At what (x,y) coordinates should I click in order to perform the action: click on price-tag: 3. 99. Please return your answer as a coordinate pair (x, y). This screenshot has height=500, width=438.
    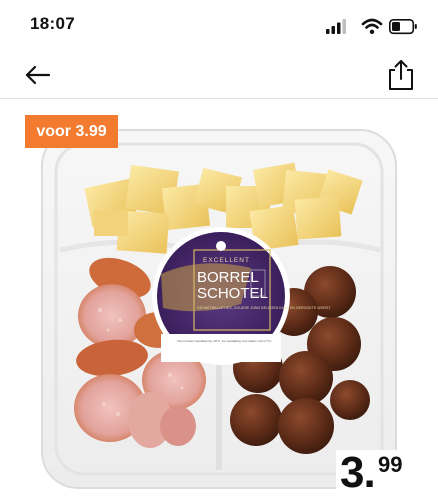
    Looking at the image, I should click on (378, 472).